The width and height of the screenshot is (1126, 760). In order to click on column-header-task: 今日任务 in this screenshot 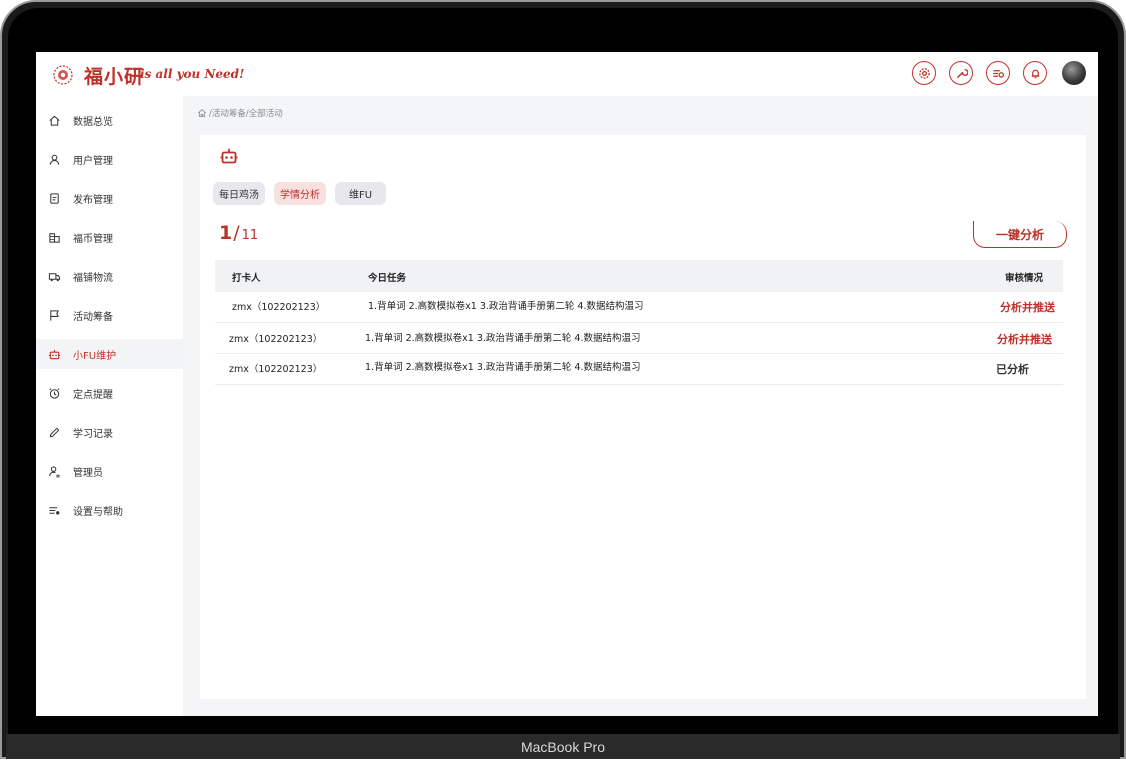, I will do `click(387, 278)`.